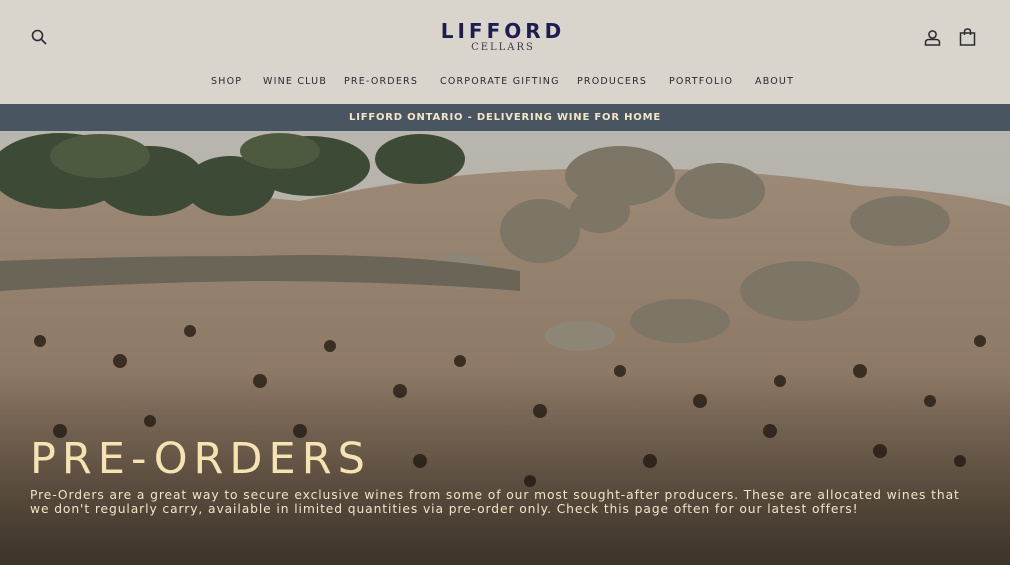 Image resolution: width=1010 pixels, height=565 pixels. I want to click on cart-icon, so click(967, 37).